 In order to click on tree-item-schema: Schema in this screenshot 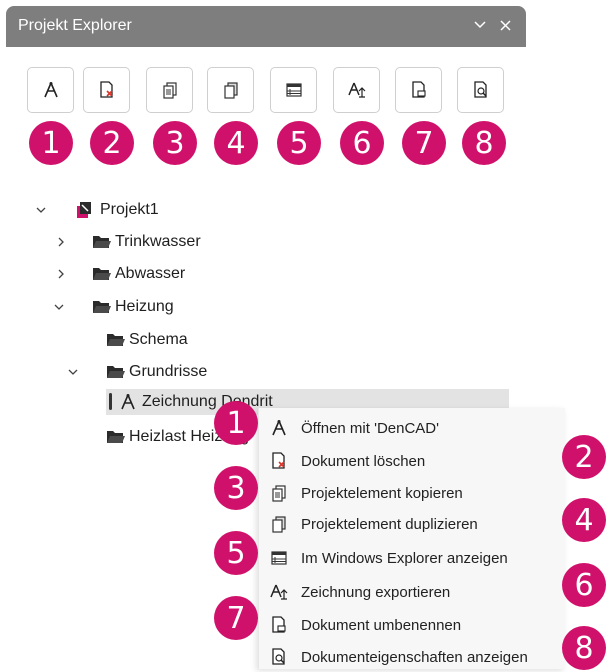, I will do `click(147, 340)`.